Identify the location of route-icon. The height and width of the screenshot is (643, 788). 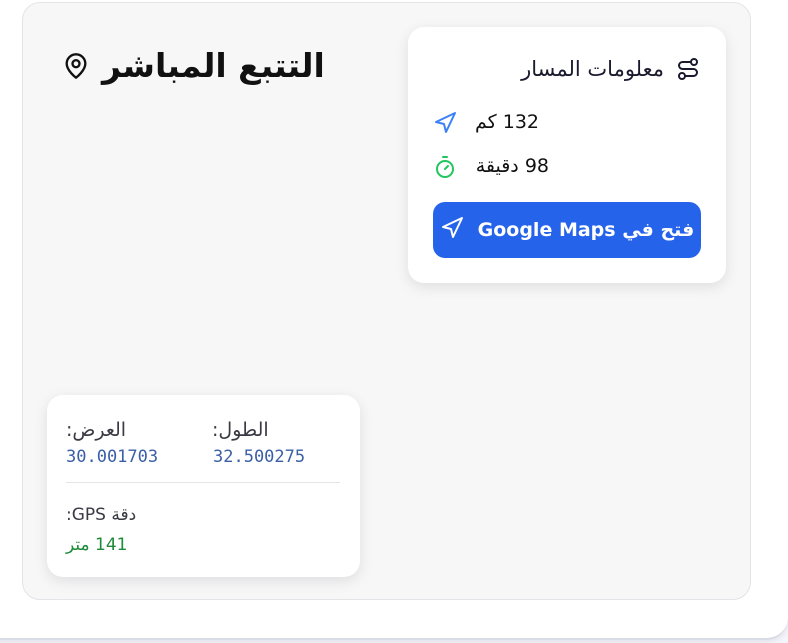
(688, 69).